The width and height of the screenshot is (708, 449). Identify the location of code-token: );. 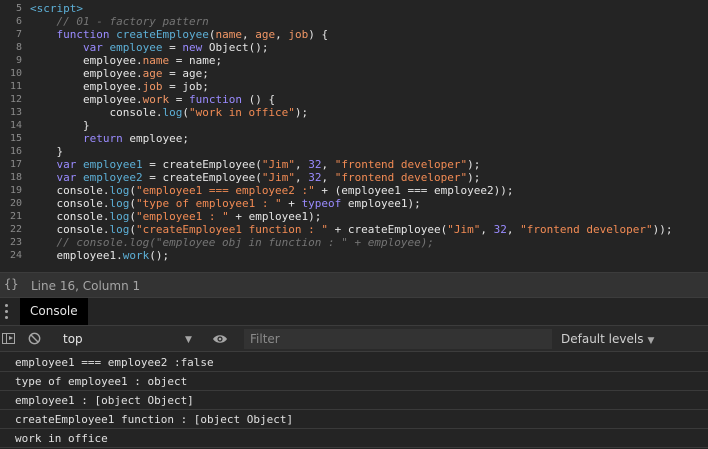
(474, 177).